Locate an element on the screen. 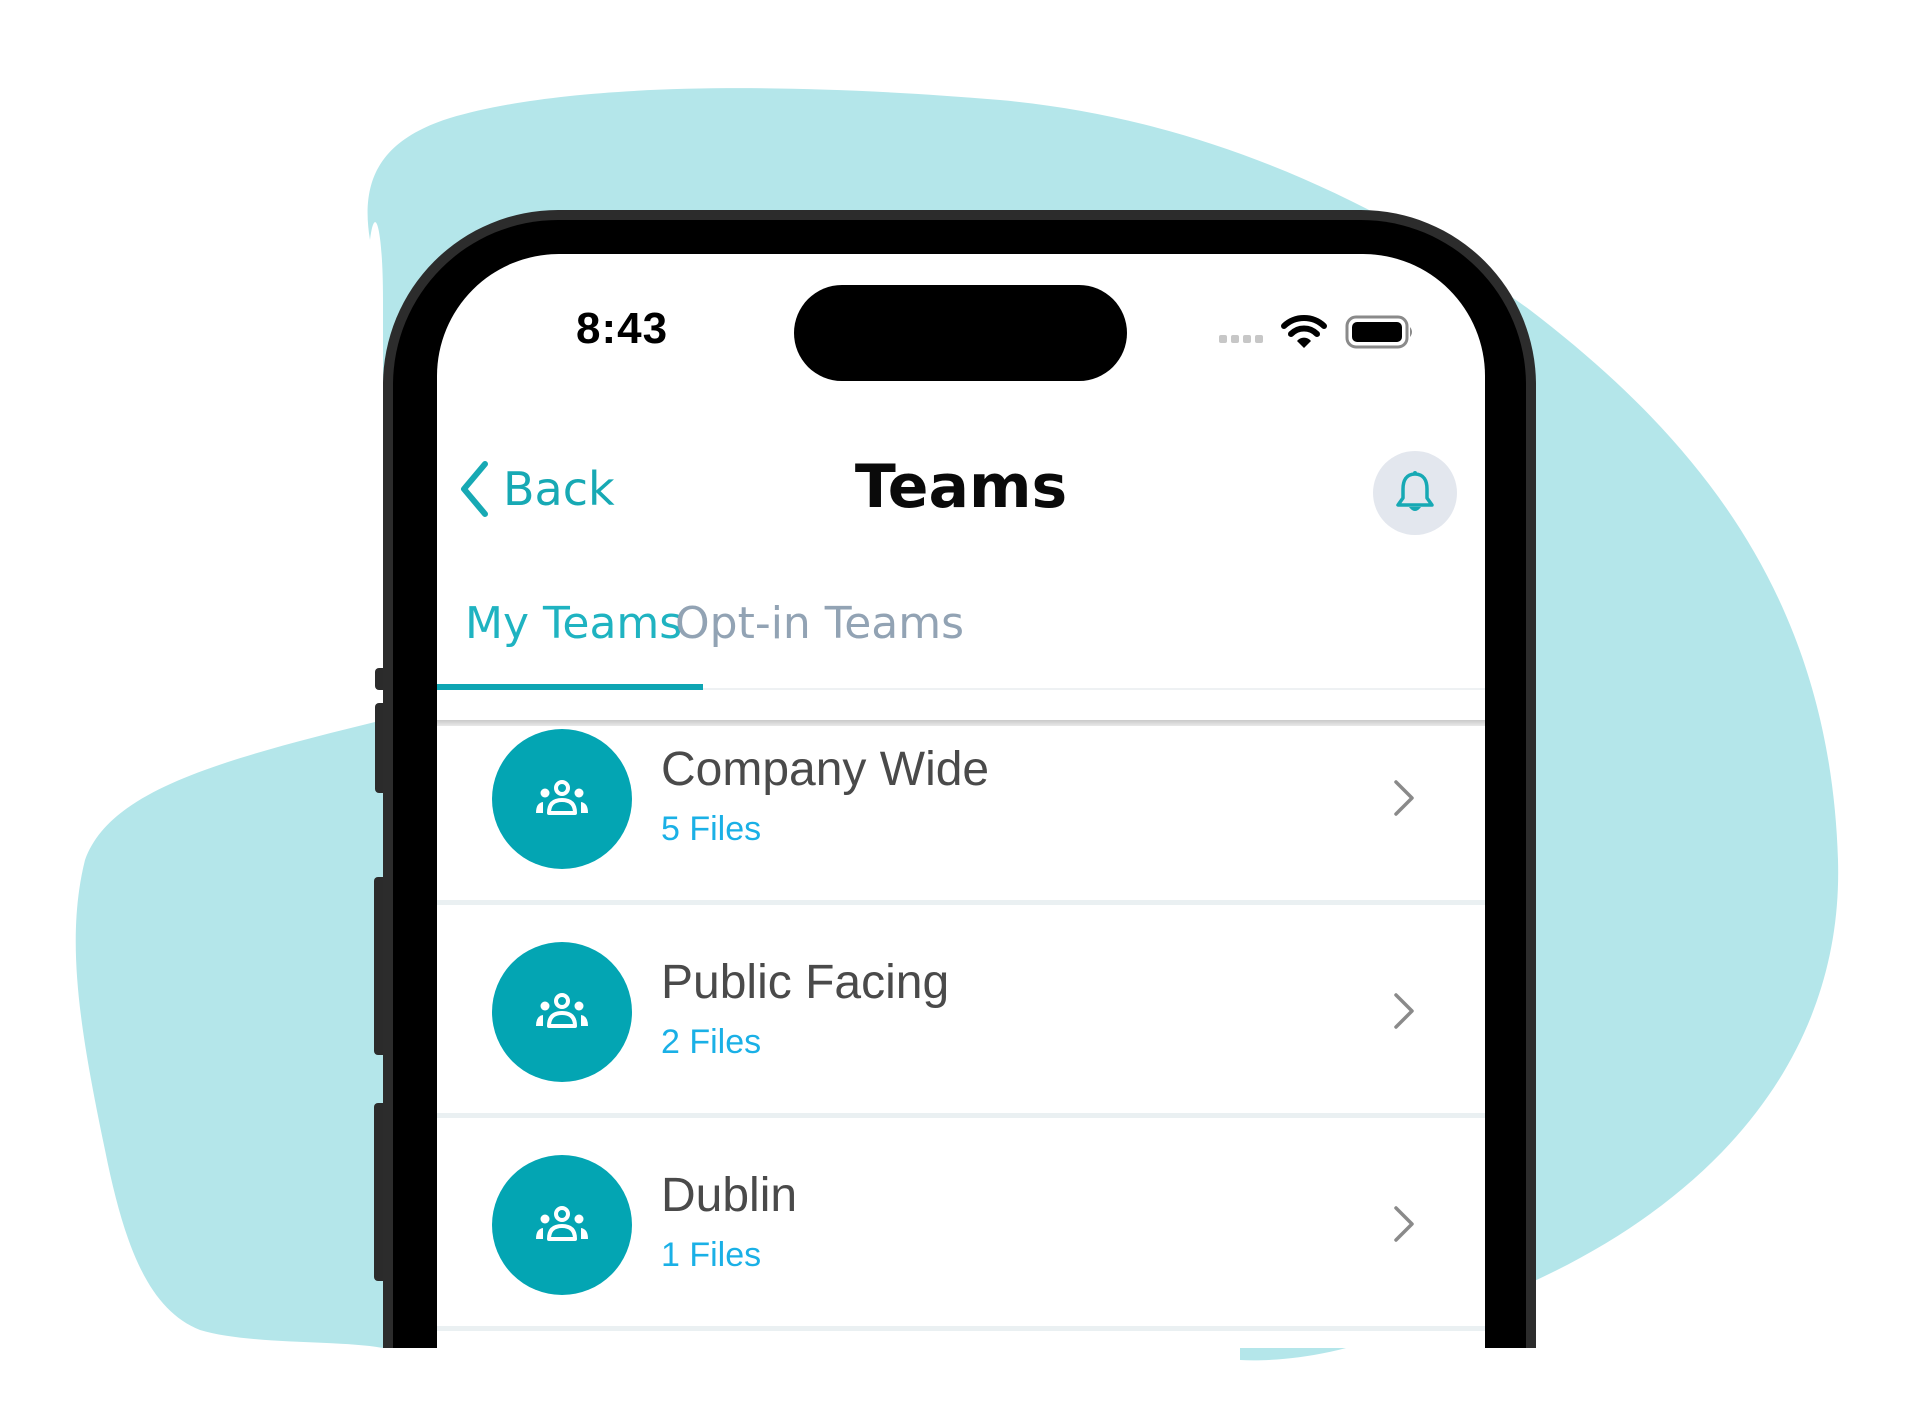  chevron-left-icon is located at coordinates (474, 489).